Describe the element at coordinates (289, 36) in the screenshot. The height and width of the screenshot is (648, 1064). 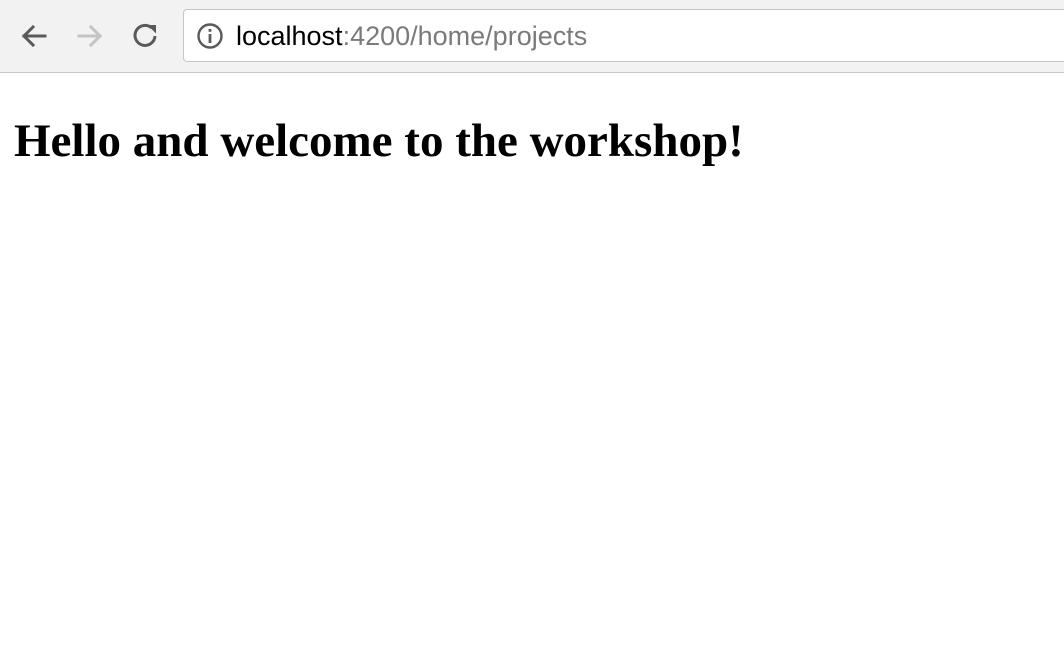
I see `url-host: localhost` at that location.